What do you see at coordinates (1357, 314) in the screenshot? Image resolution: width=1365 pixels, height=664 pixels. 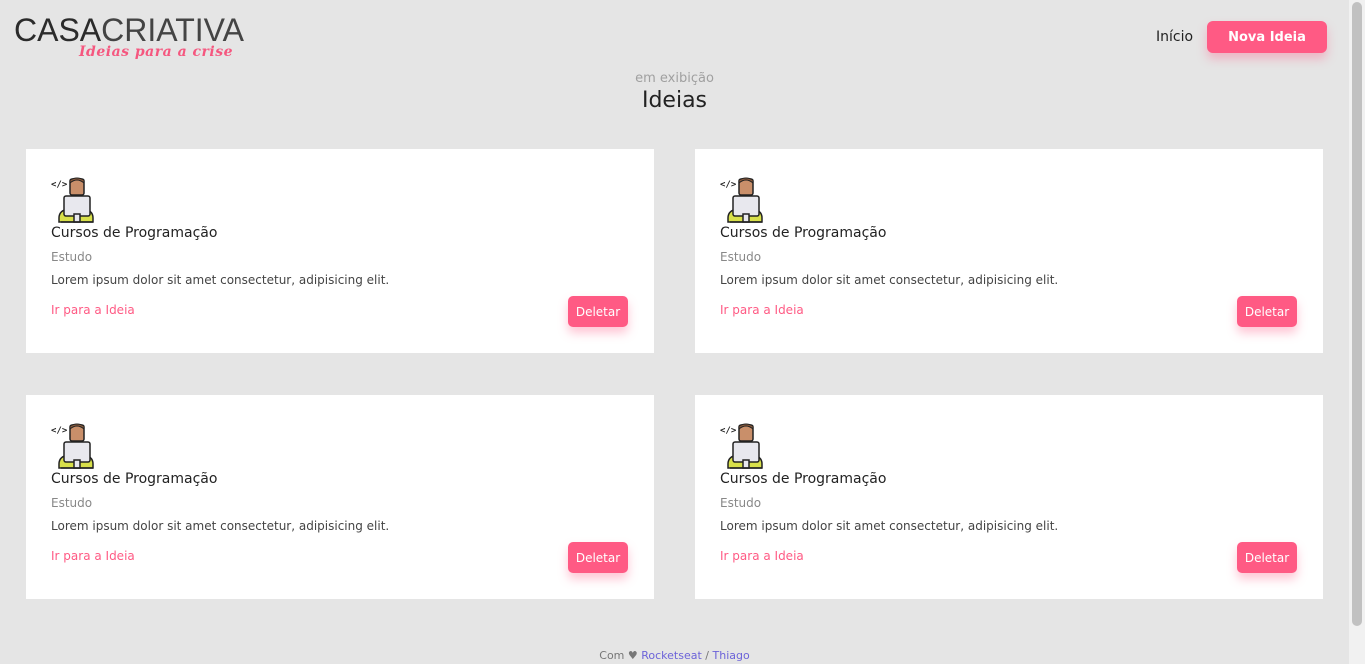 I see `scrollbar-thumb` at bounding box center [1357, 314].